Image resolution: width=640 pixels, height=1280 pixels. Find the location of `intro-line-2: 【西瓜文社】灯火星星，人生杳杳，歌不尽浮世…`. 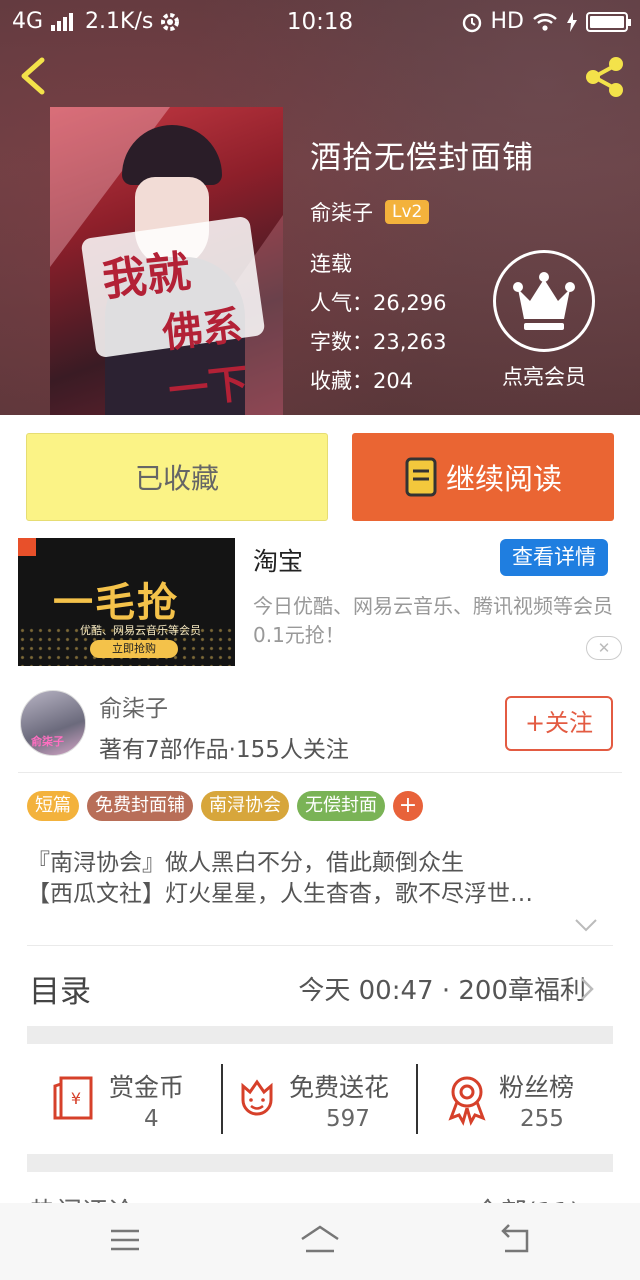

intro-line-2: 【西瓜文社】灯火星星，人生杳杳，歌不尽浮世… is located at coordinates (280, 894).